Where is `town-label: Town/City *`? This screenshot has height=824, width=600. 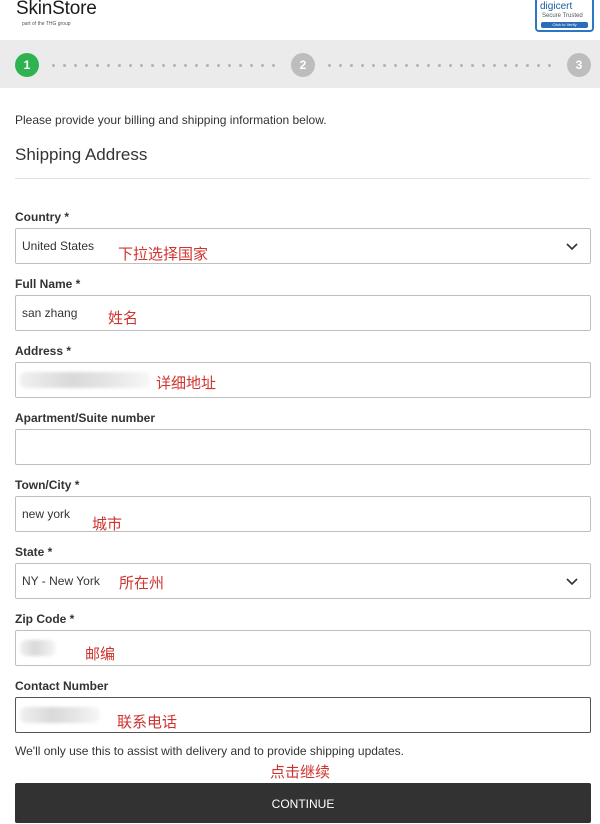 town-label: Town/City * is located at coordinates (47, 485).